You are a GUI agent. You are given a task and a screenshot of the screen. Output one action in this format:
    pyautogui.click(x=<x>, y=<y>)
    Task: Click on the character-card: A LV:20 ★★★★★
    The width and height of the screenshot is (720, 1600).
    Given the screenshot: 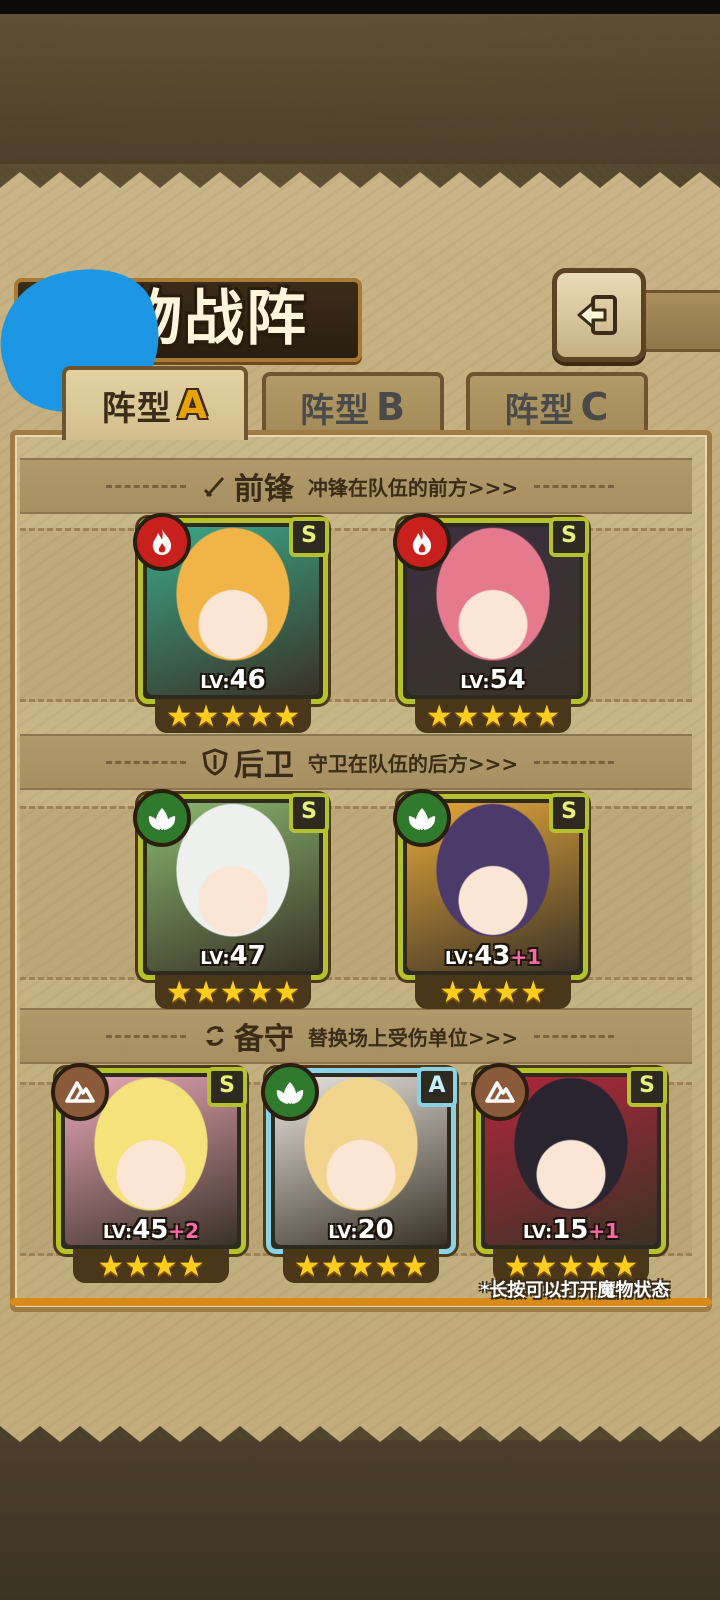 What is the action you would take?
    pyautogui.click(x=359, y=1173)
    